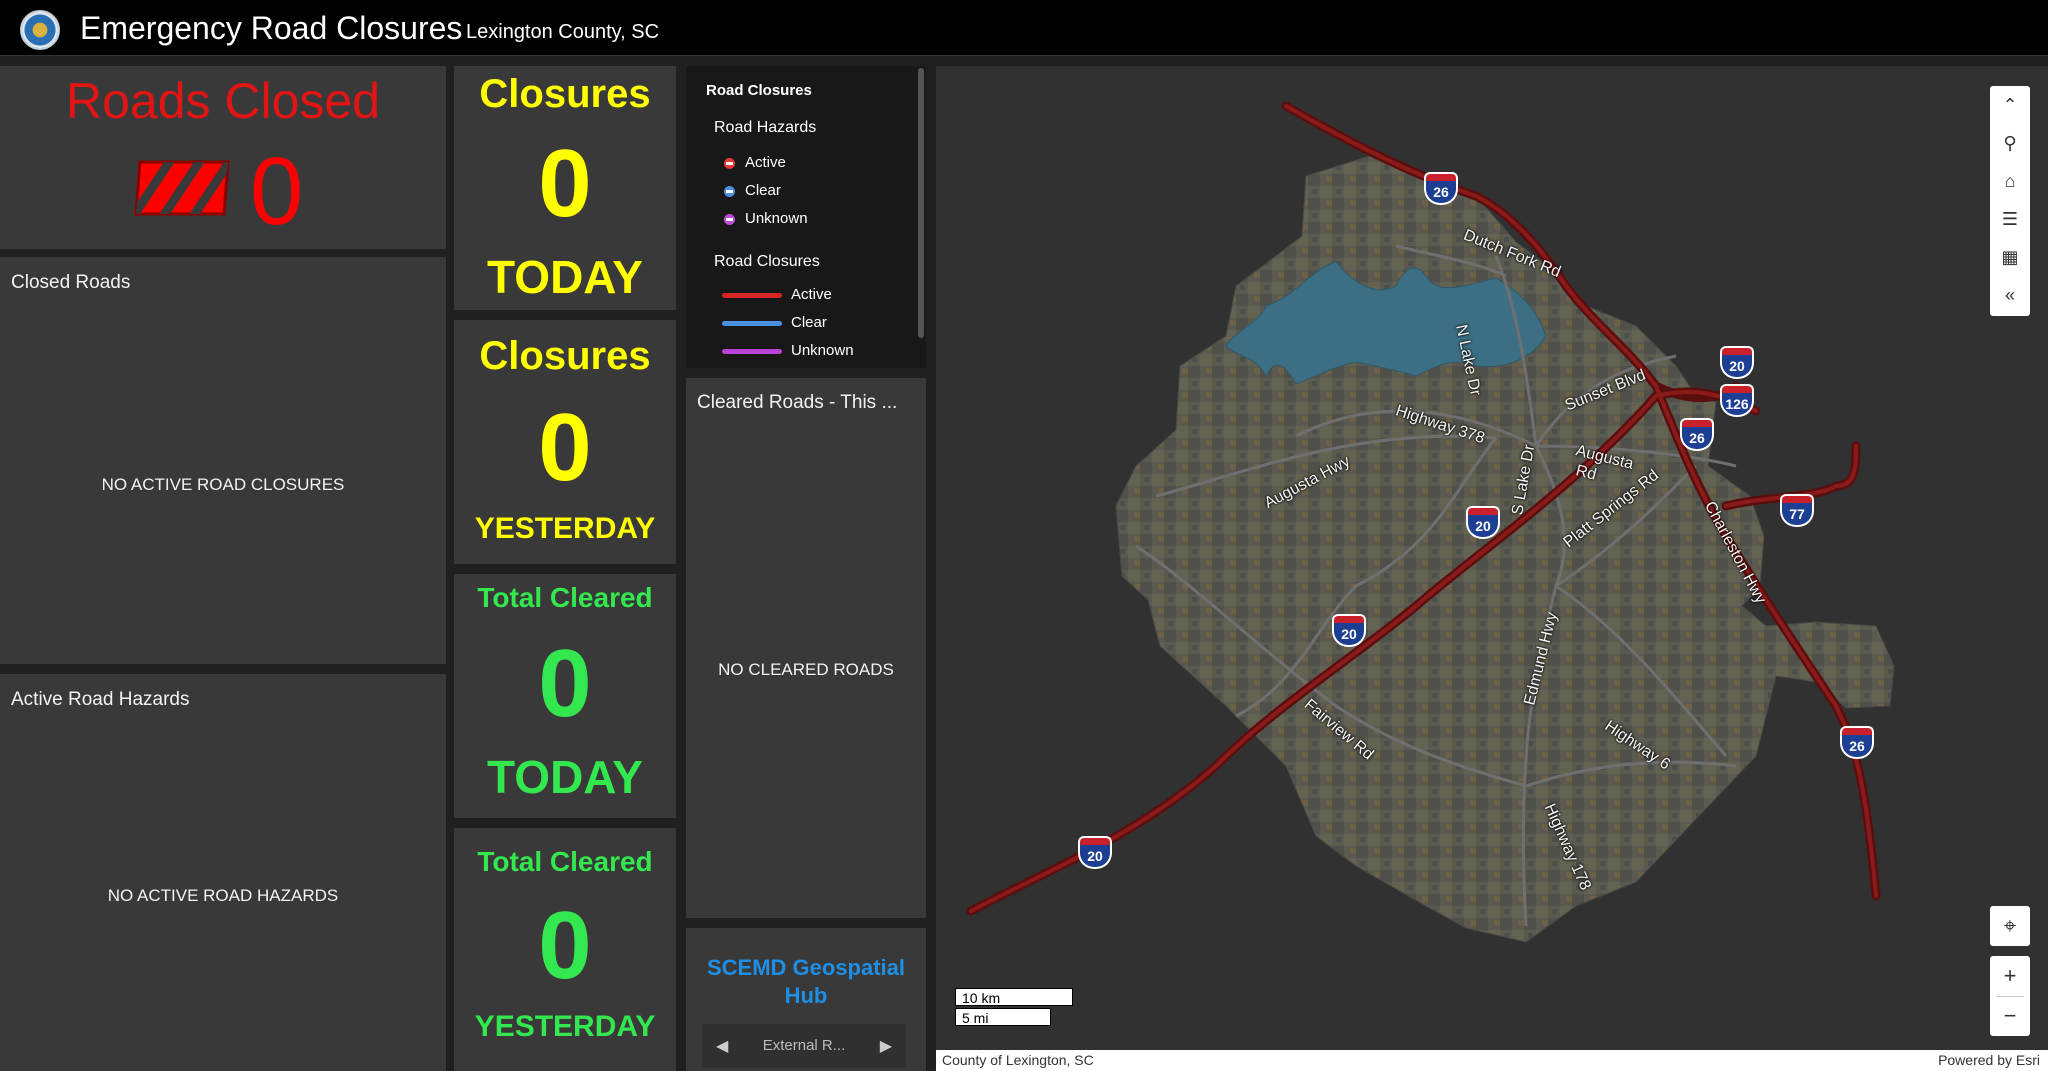 The height and width of the screenshot is (1071, 2048). Describe the element at coordinates (921, 203) in the screenshot. I see `legend-scrollbar` at that location.